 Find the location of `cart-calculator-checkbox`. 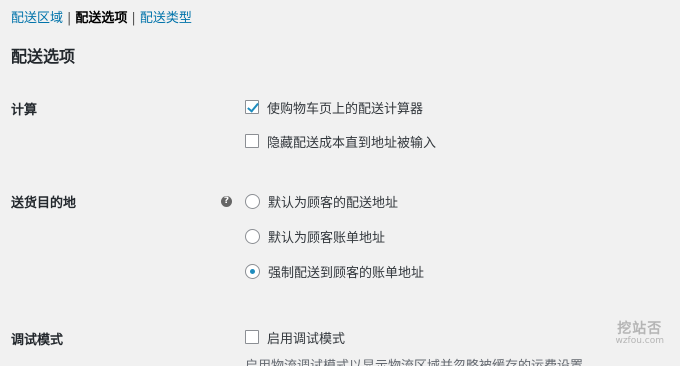

cart-calculator-checkbox is located at coordinates (252, 107).